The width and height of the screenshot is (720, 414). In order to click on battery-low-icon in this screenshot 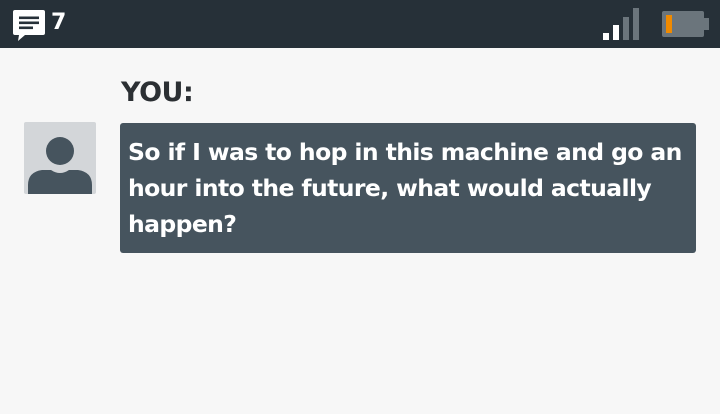, I will do `click(685, 24)`.